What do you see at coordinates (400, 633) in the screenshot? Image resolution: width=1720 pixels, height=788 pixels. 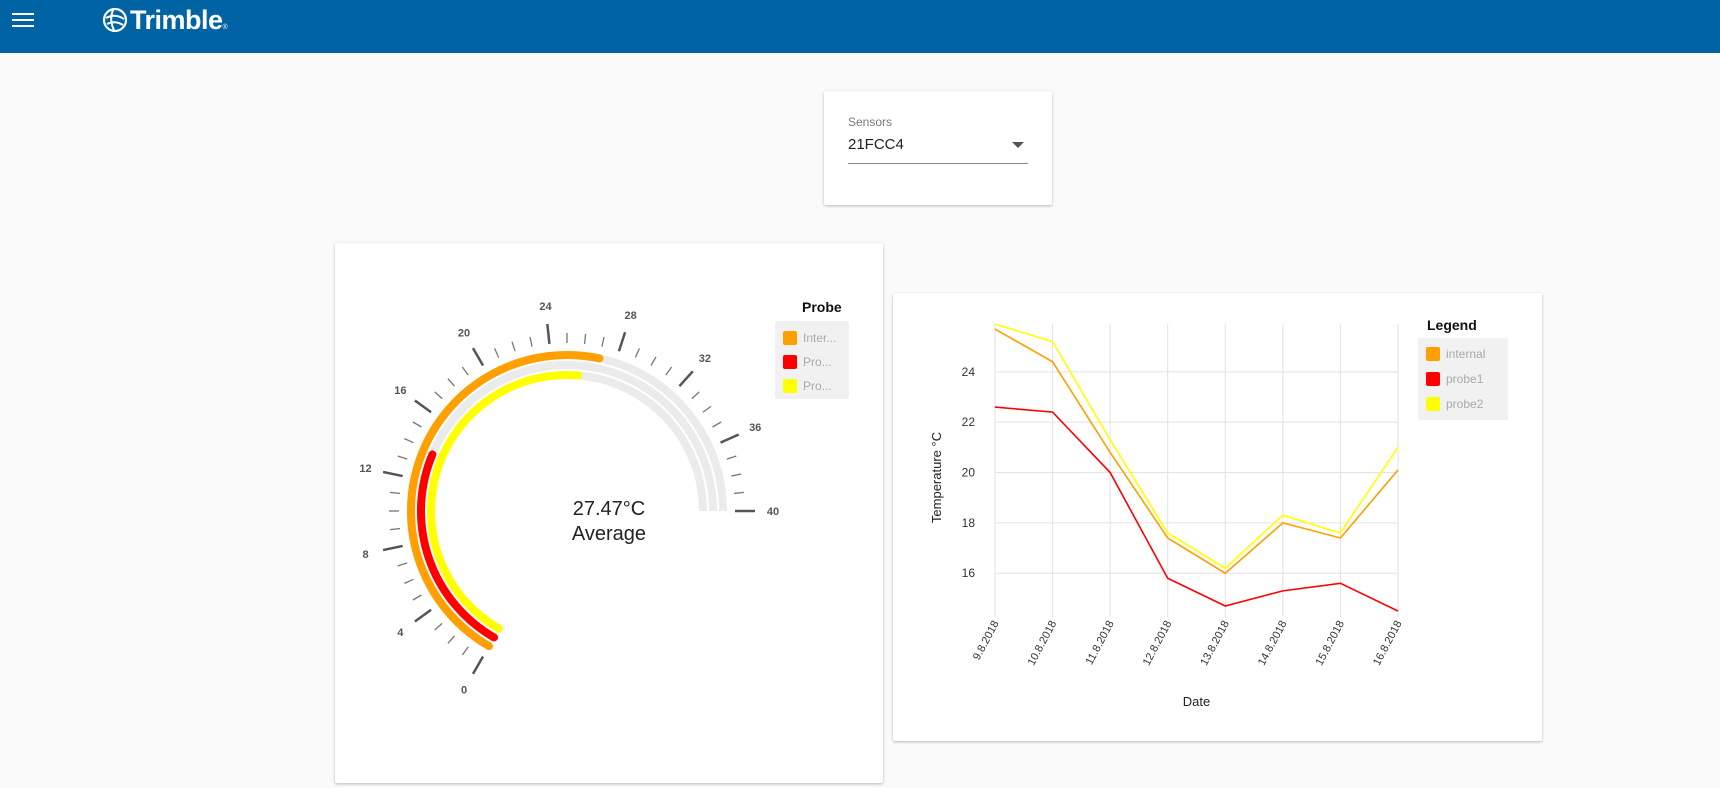 I see `gauge-tick-label: 4` at bounding box center [400, 633].